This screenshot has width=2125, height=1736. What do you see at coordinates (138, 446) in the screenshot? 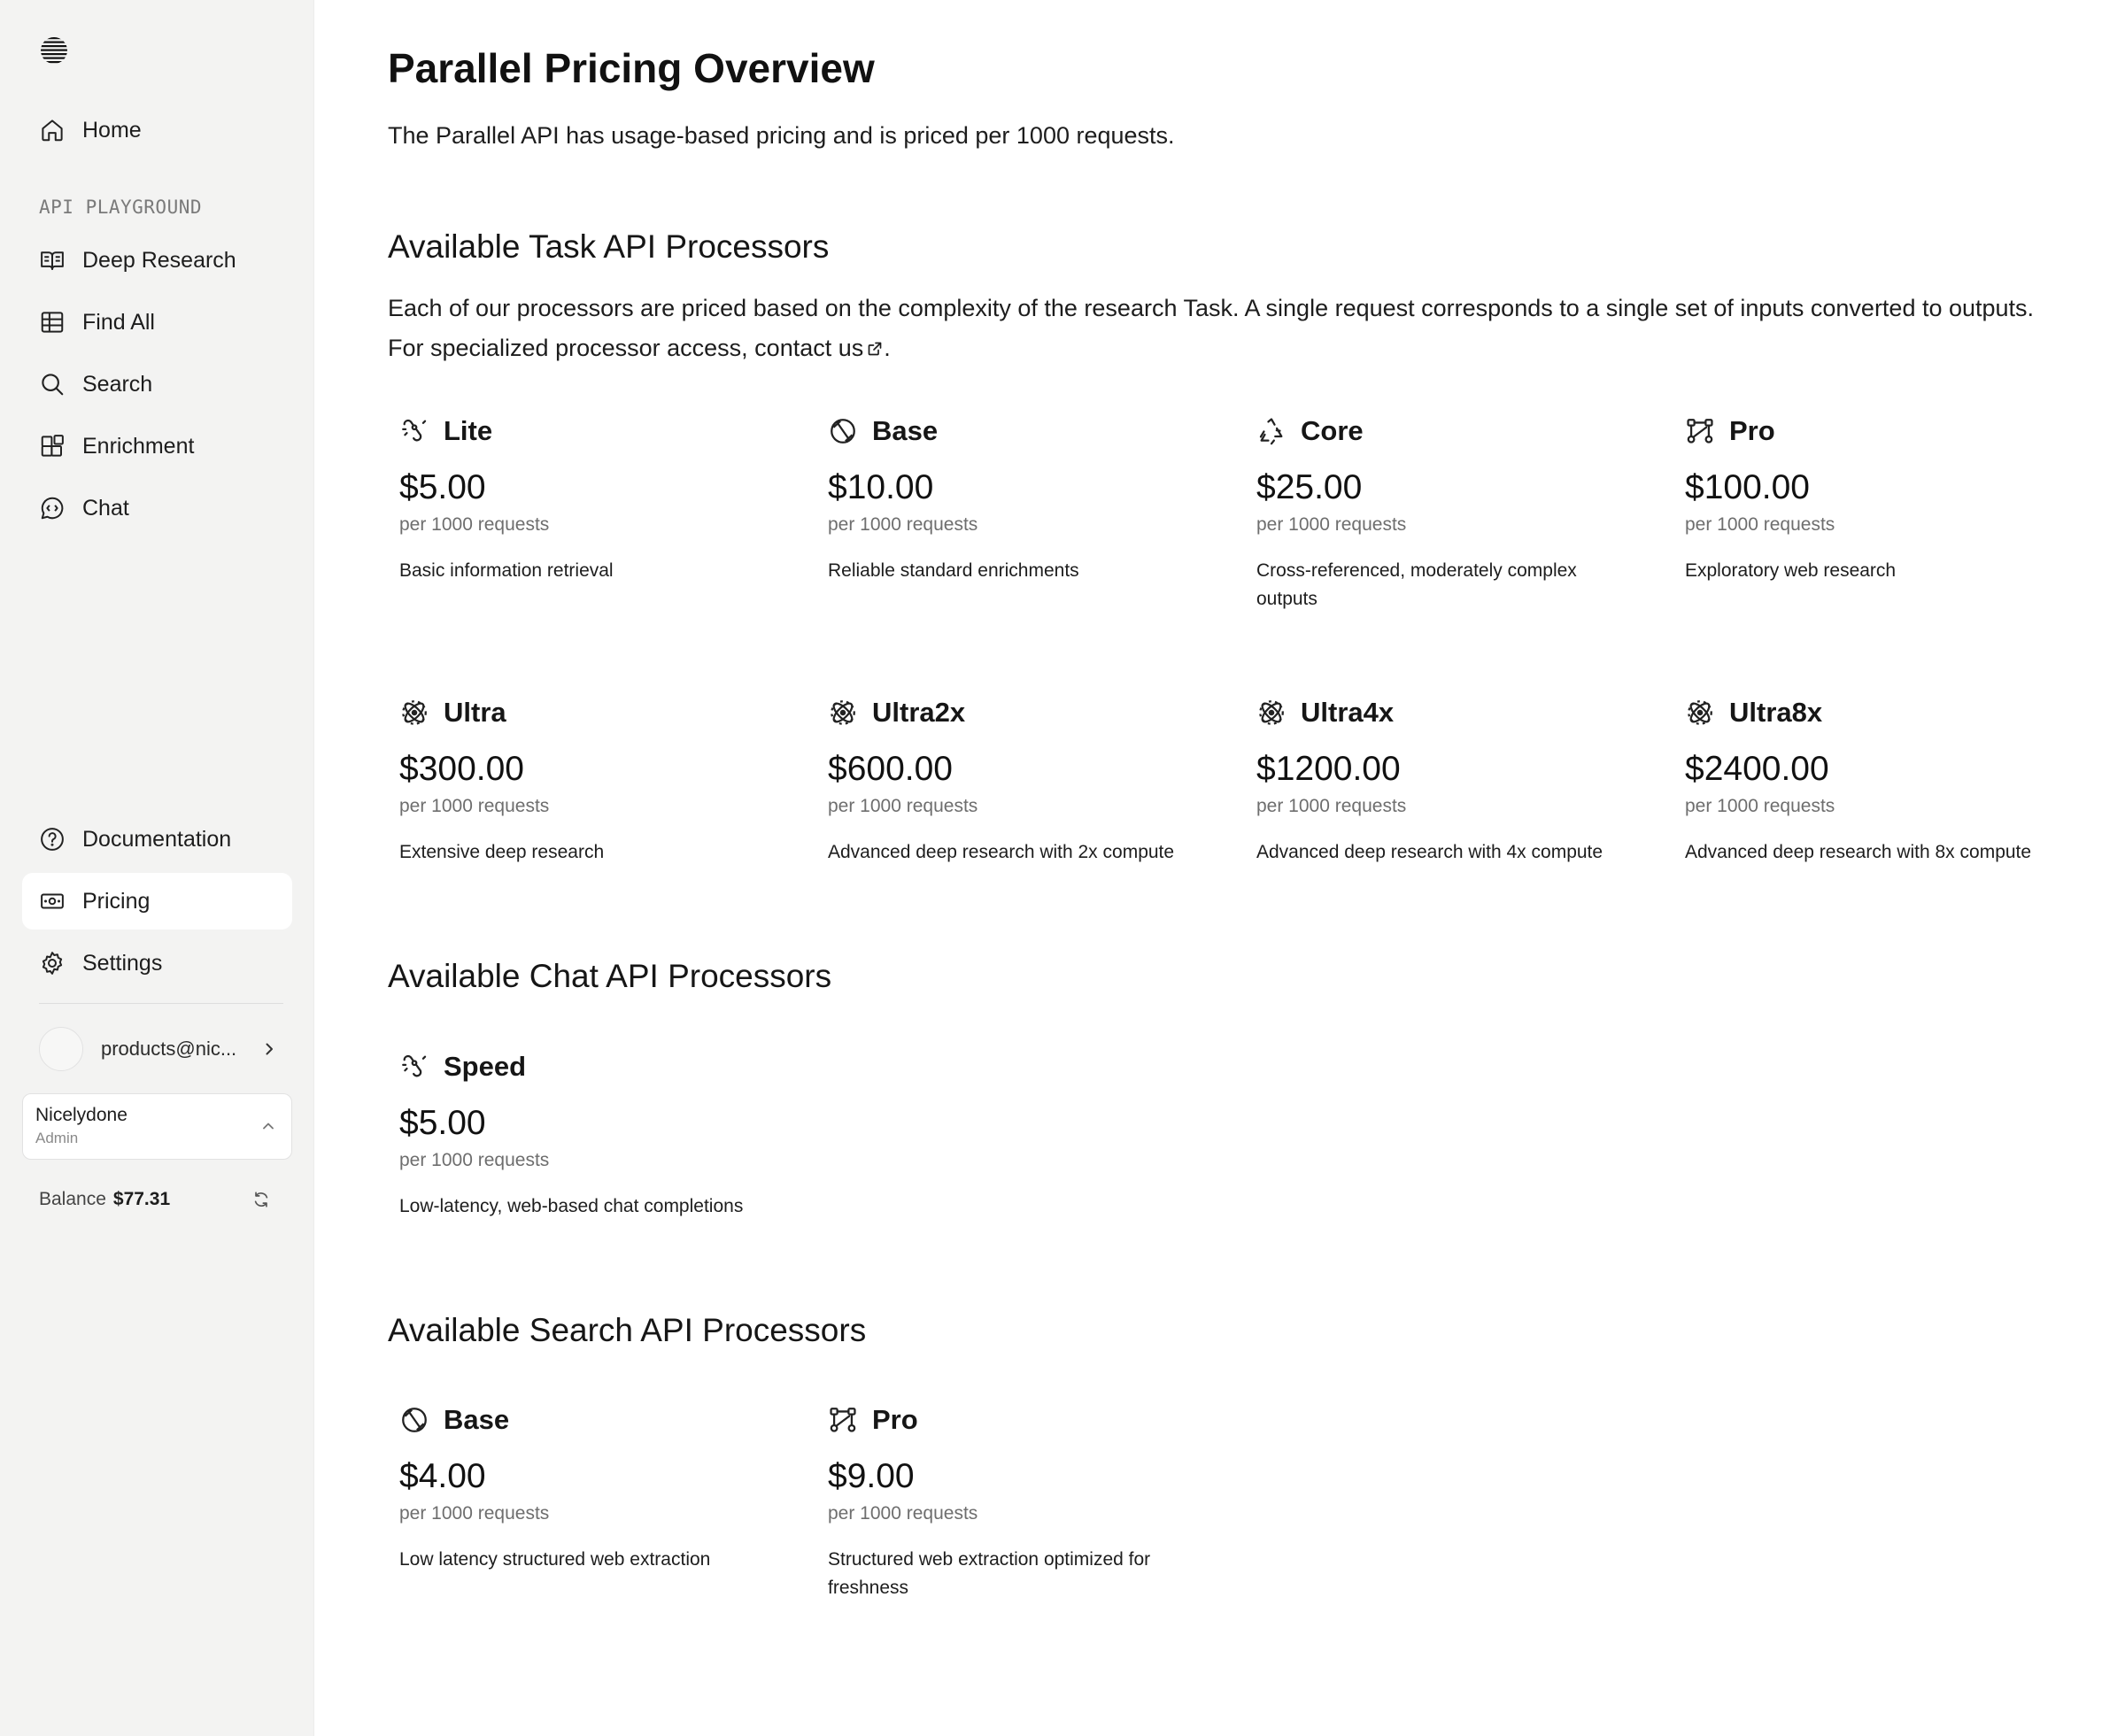
I see `sidebar-item-label: Enrichment` at bounding box center [138, 446].